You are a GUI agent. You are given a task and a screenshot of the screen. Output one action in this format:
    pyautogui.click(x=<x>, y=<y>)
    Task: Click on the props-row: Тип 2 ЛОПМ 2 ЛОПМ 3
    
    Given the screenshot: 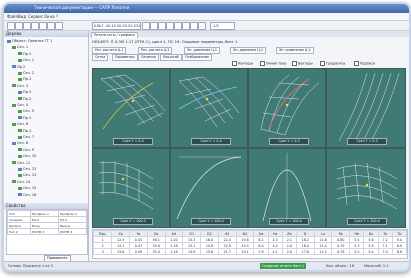 What is the action you would take?
    pyautogui.click(x=47, y=231)
    